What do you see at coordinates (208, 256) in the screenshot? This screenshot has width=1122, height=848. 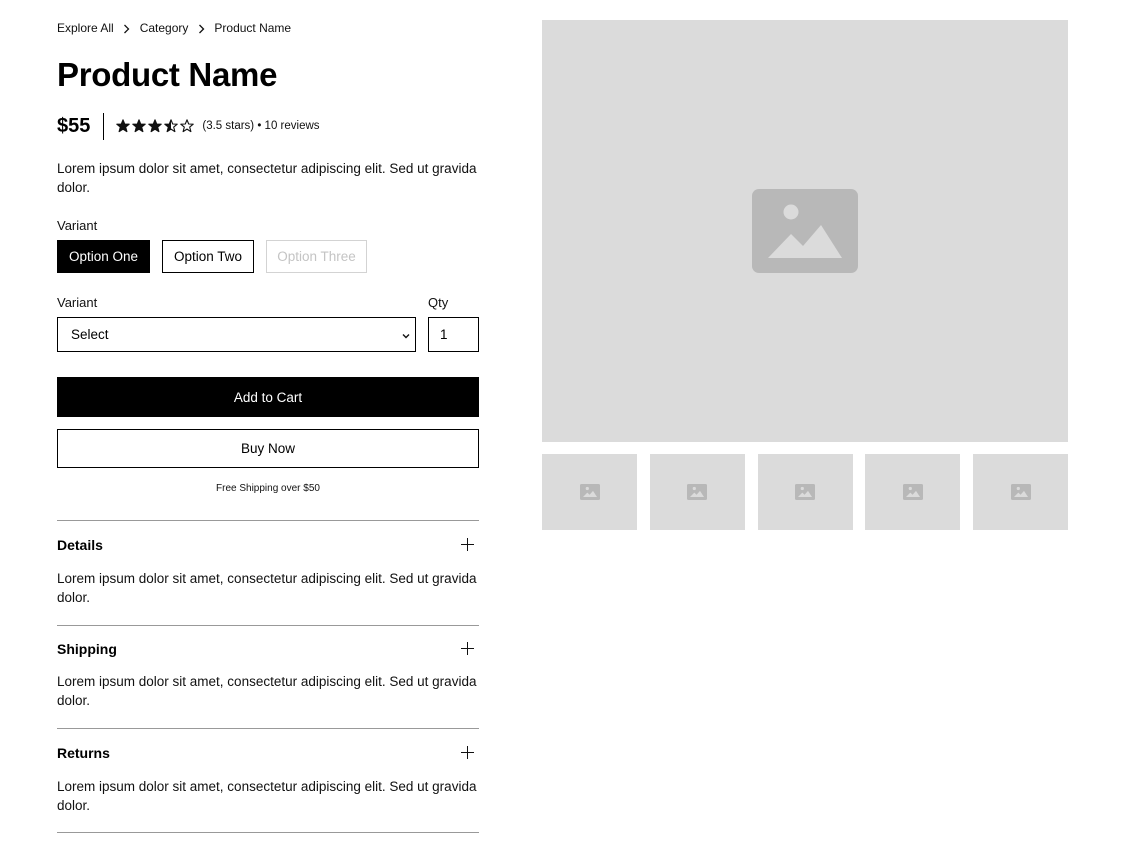 I see `variant-option-two: Option Two` at bounding box center [208, 256].